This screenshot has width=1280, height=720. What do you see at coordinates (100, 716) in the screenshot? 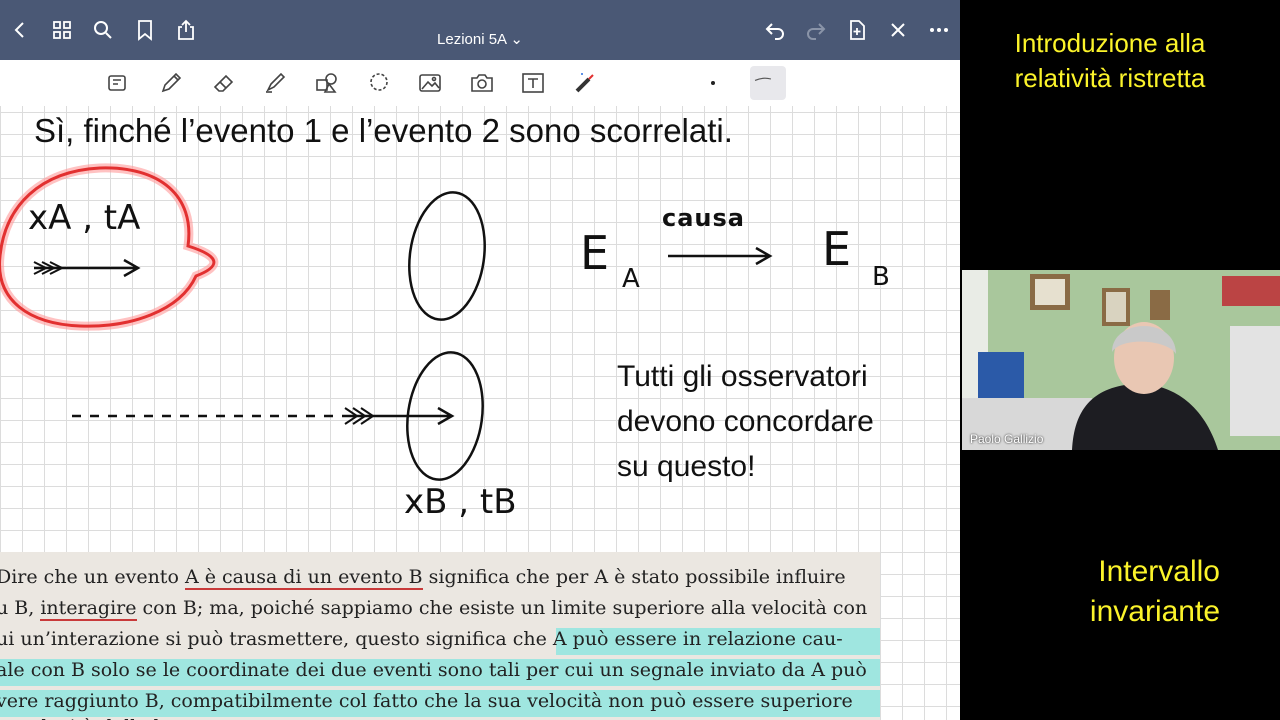
I see `text-line: la velocità della luce.` at bounding box center [100, 716].